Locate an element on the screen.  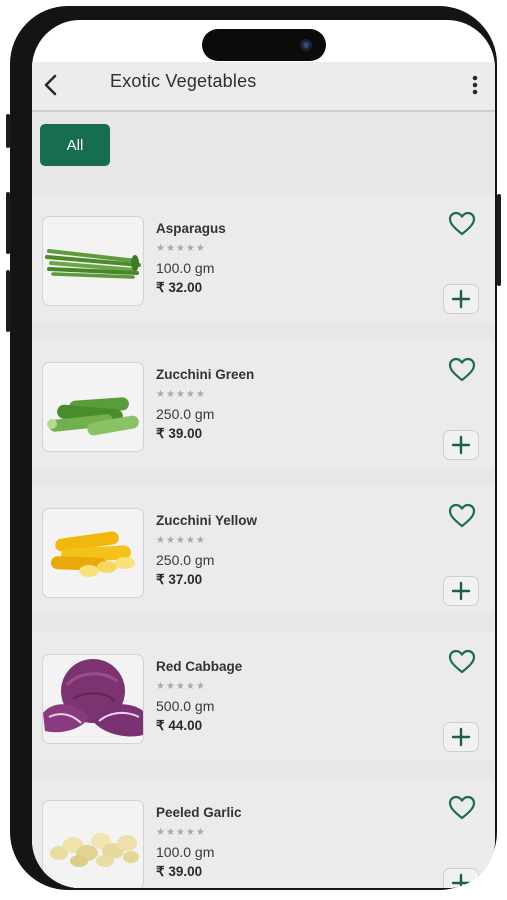
volume-up-button is located at coordinates (8, 223).